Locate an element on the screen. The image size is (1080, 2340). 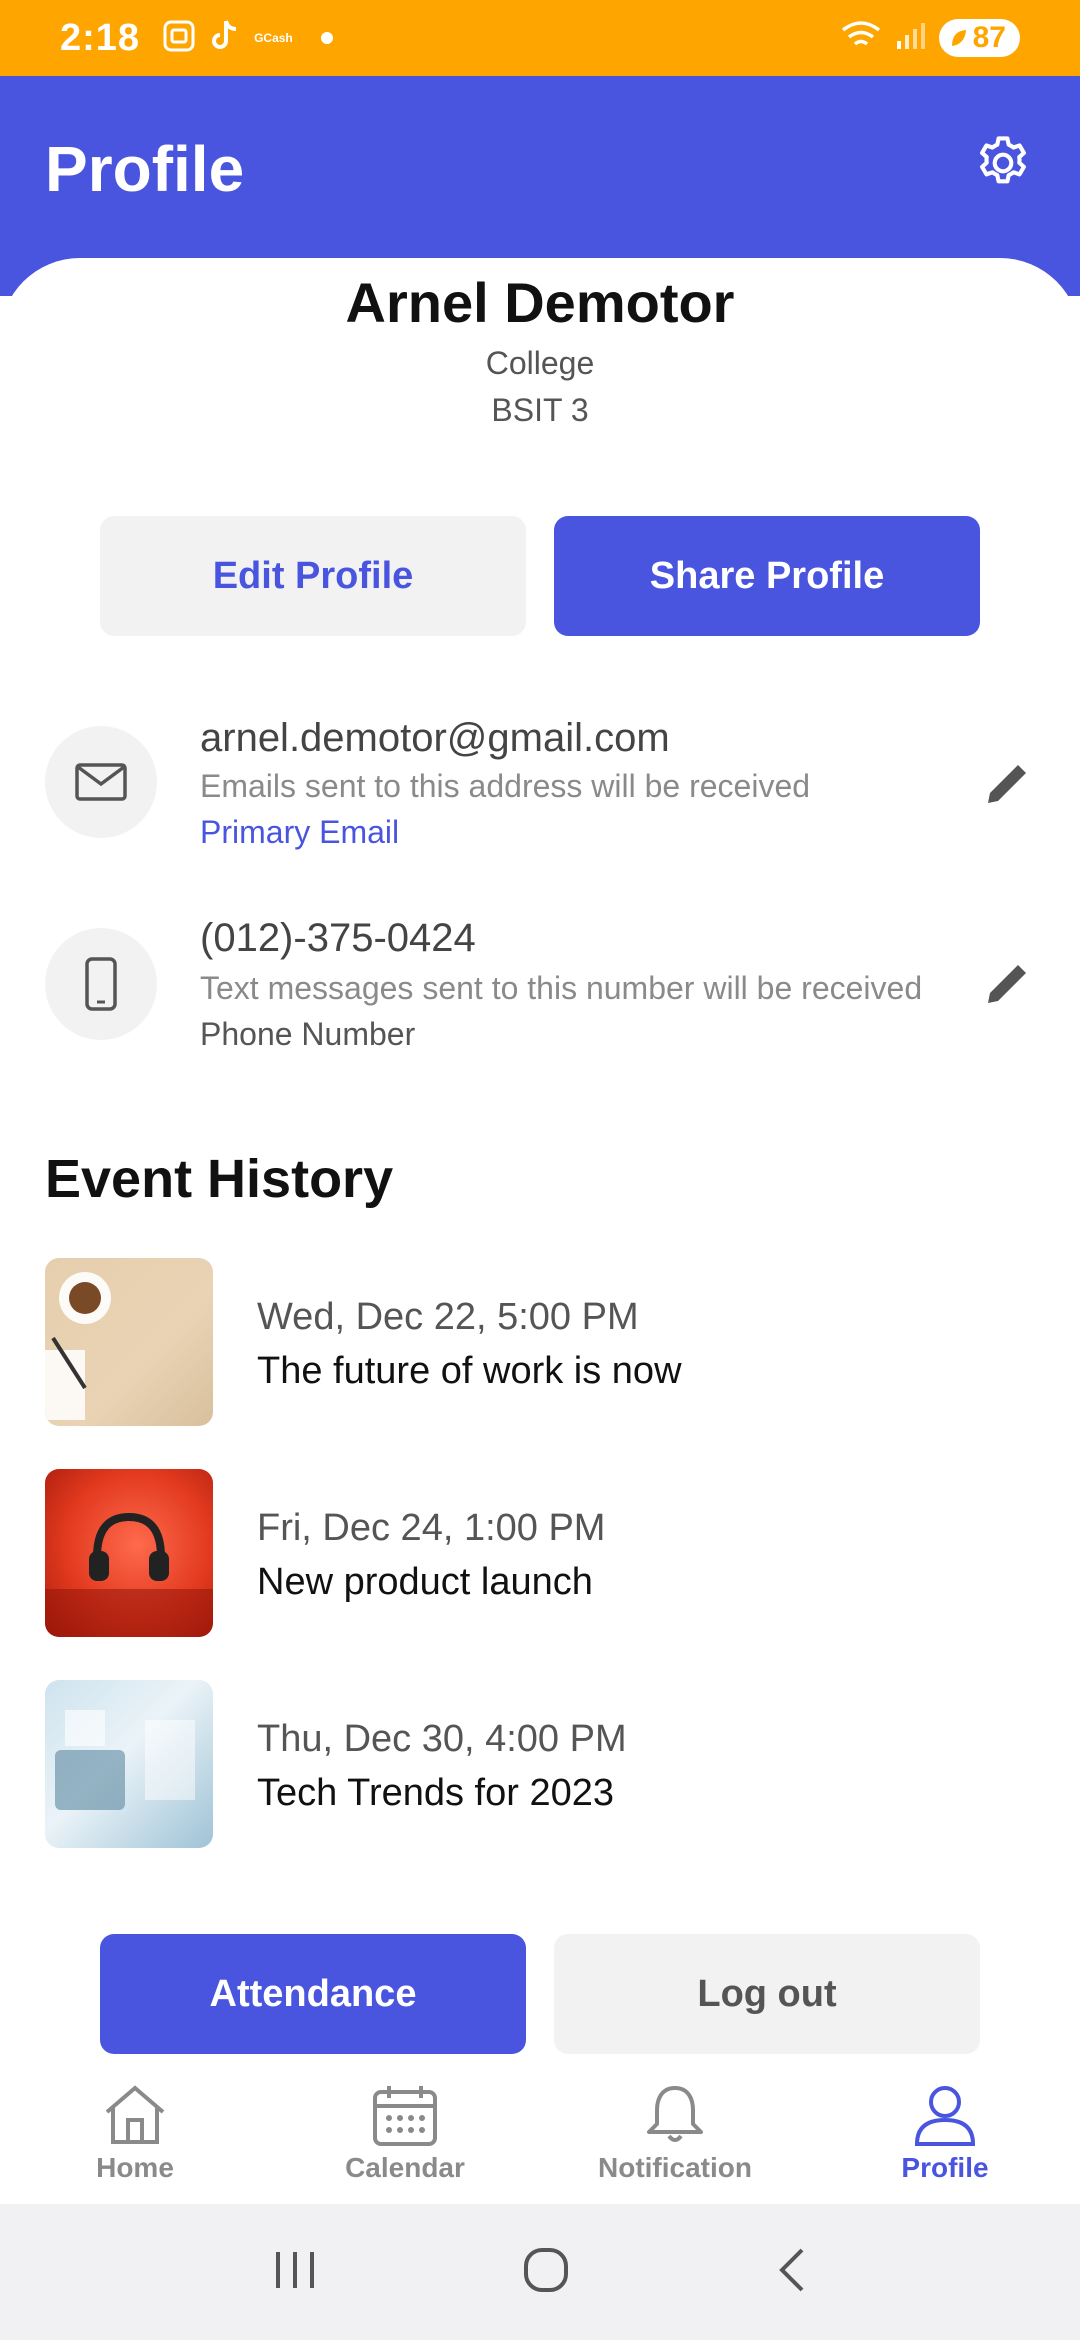
signal-icon is located at coordinates (910, 38).